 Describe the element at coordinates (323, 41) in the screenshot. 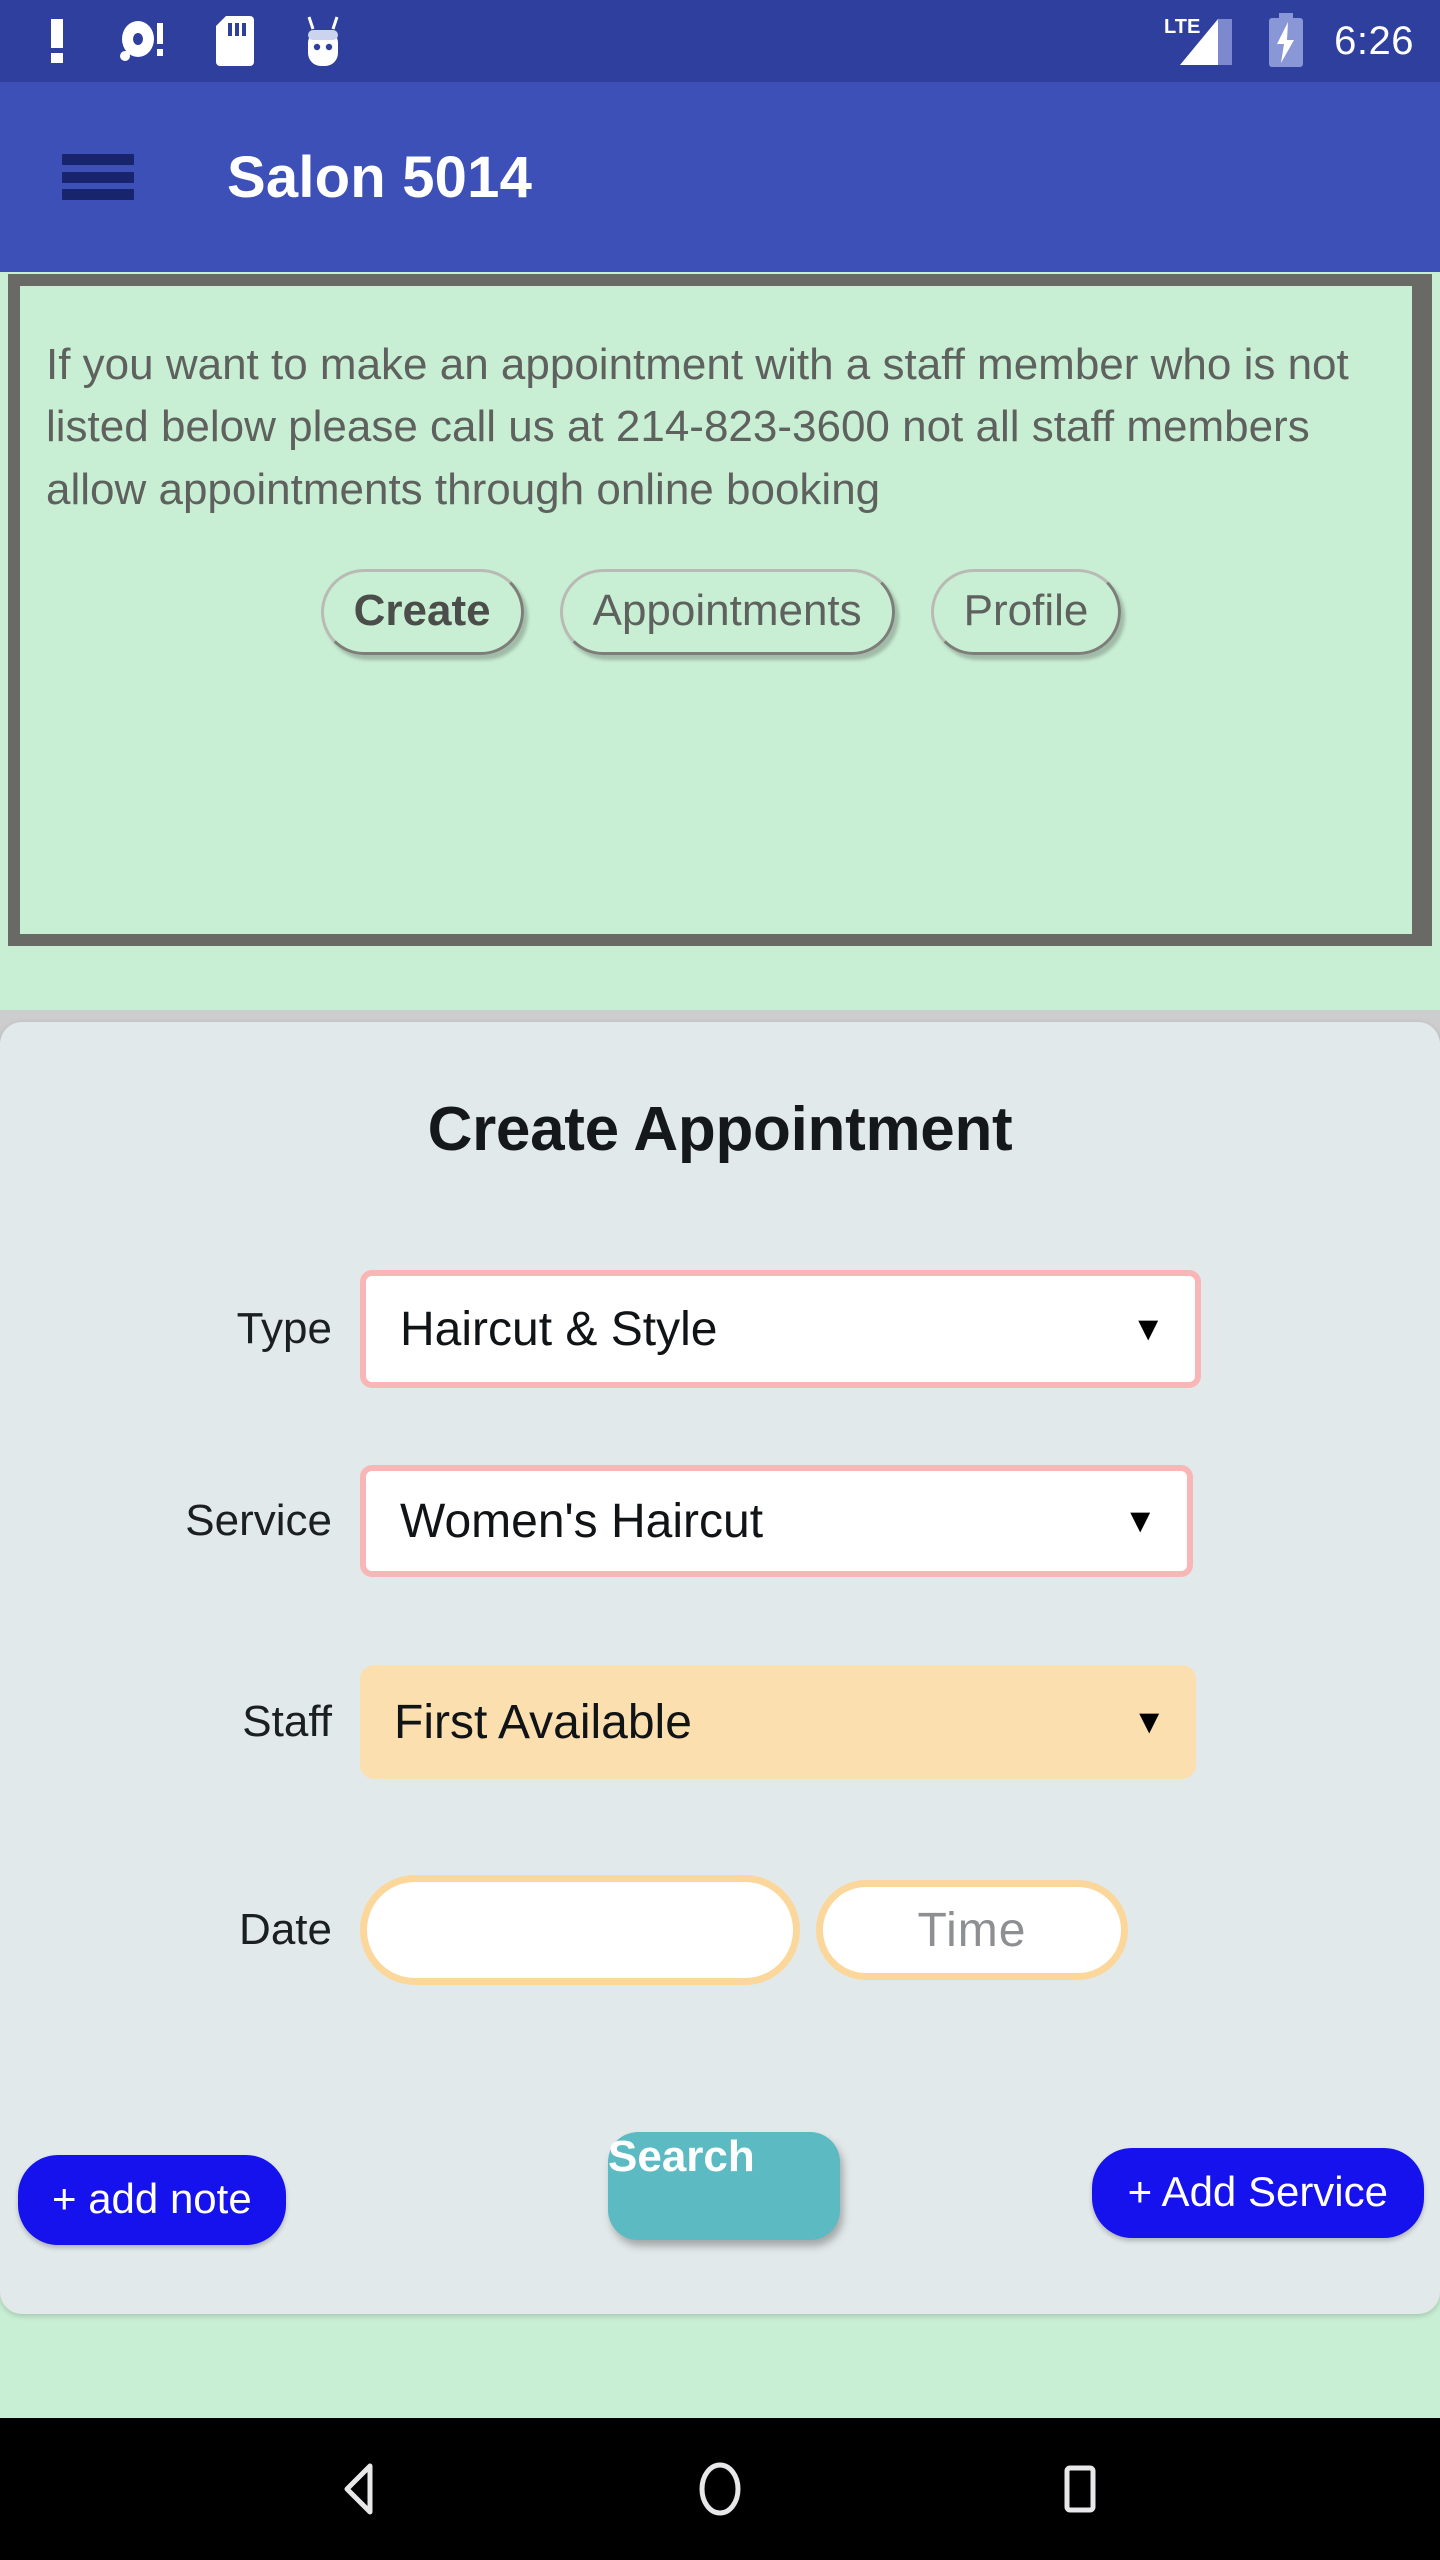

I see `android-robot-icon` at that location.